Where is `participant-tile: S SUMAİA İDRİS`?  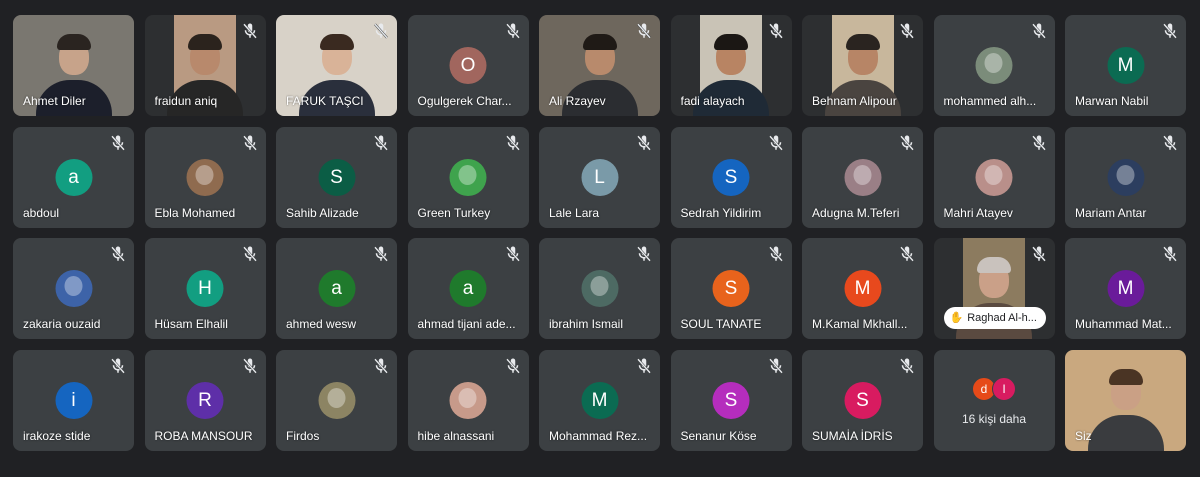 participant-tile: S SUMAİA İDRİS is located at coordinates (862, 400).